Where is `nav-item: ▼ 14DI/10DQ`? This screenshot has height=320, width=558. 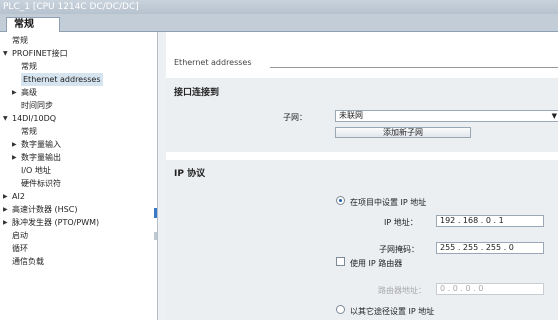 nav-item: ▼ 14DI/10DQ is located at coordinates (78, 118).